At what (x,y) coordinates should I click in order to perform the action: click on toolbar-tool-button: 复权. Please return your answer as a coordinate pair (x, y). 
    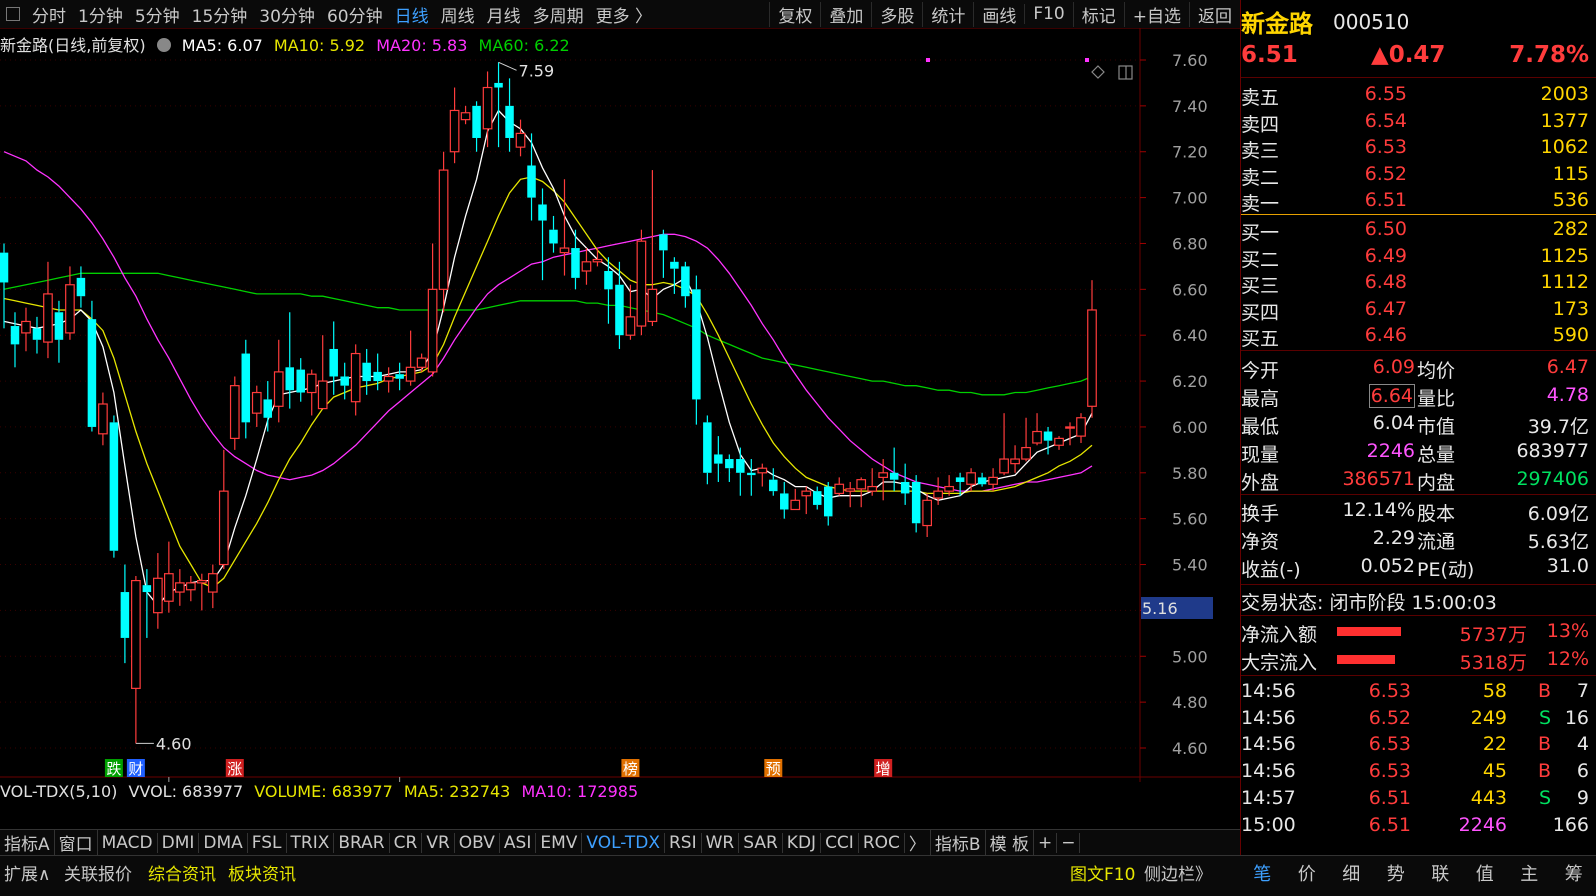
    Looking at the image, I should click on (794, 14).